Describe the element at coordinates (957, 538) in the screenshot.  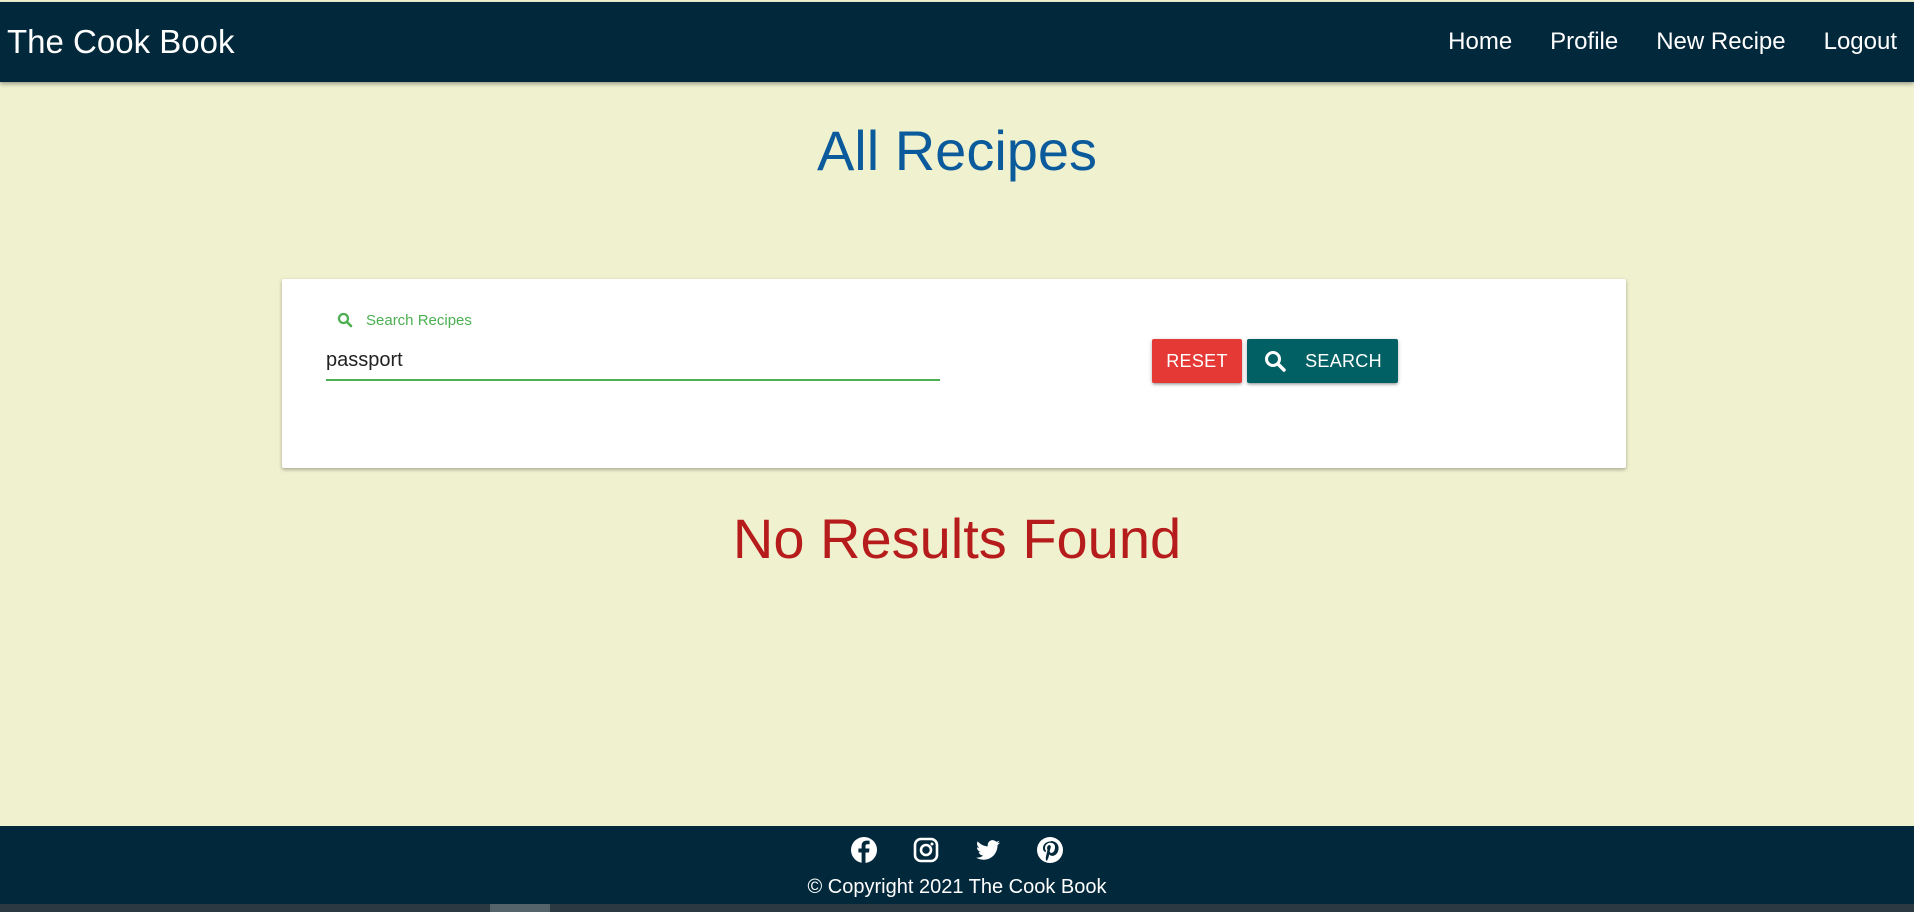
I see `no-results-message: No Results Found` at that location.